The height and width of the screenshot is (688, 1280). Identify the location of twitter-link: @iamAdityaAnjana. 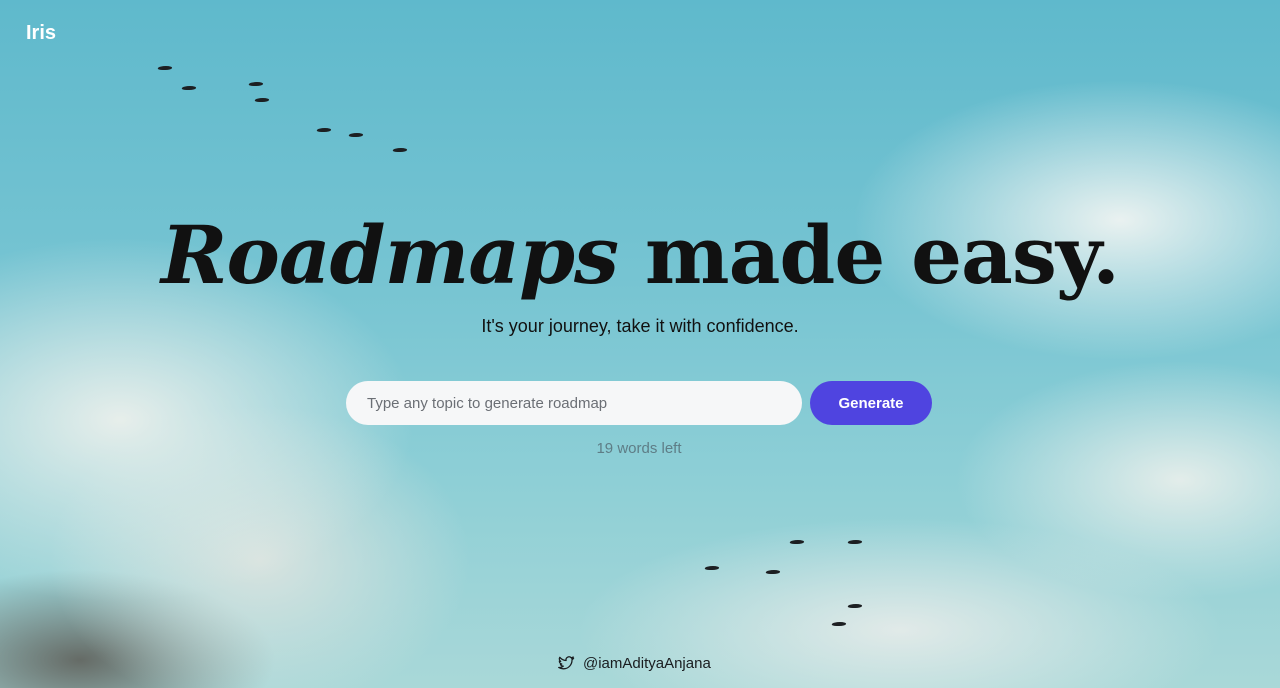
(634, 663).